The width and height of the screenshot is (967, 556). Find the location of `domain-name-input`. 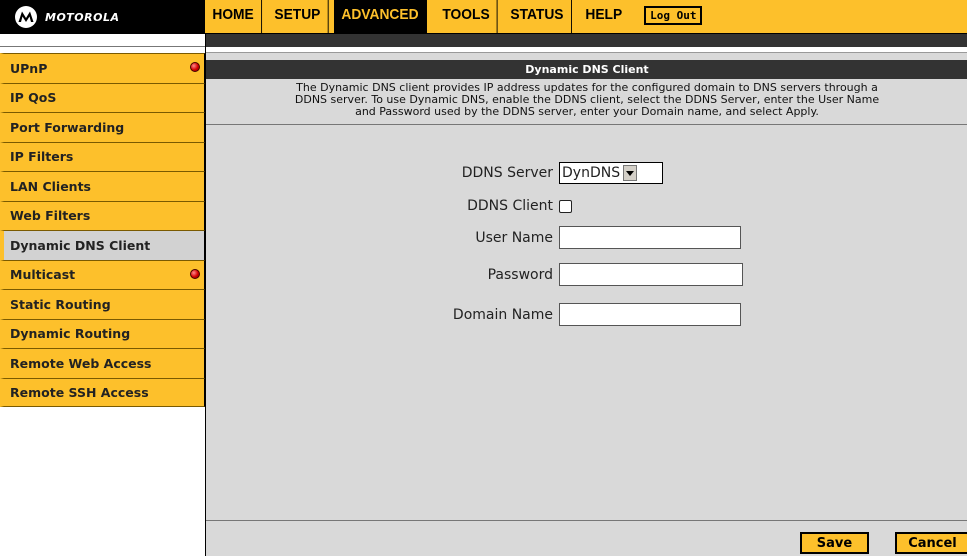

domain-name-input is located at coordinates (650, 314).